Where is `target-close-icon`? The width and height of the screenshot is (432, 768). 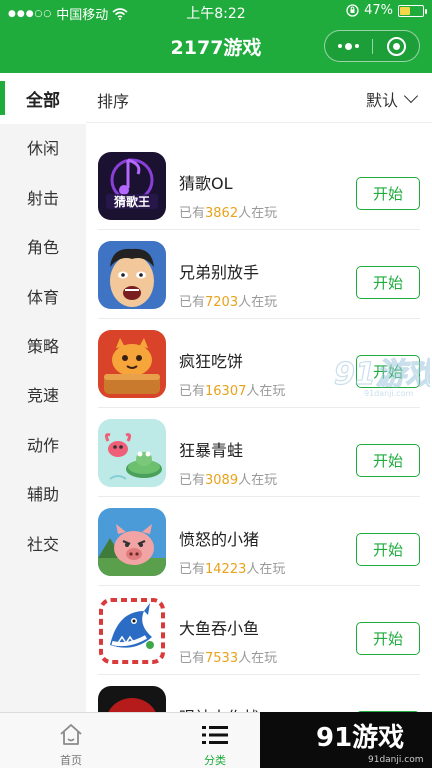
target-close-icon is located at coordinates (396, 46).